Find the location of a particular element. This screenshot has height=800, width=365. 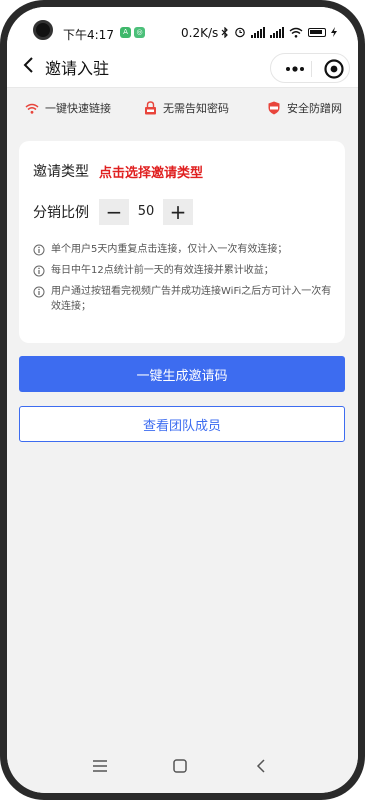

note-text: 单个用户5天内重复点击连接，仅计入一次有效连接； is located at coordinates (169, 249).